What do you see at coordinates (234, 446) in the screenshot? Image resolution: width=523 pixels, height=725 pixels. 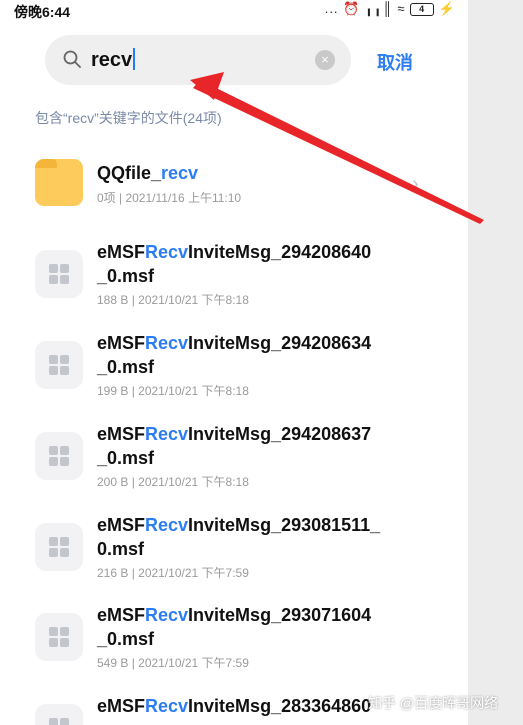 I see `item-name: eMSFRecvInviteMsg_294208637 _0.msf` at bounding box center [234, 446].